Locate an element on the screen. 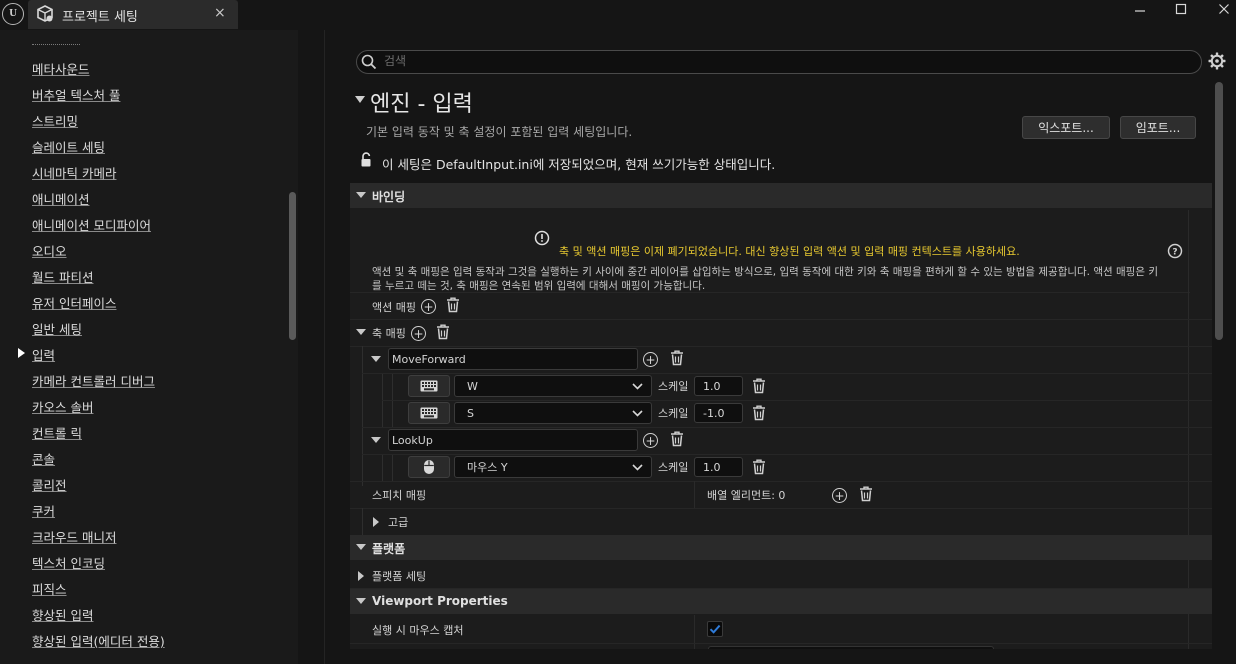 Image resolution: width=1236 pixels, height=664 pixels. selected-item-arrow-icon is located at coordinates (21, 353).